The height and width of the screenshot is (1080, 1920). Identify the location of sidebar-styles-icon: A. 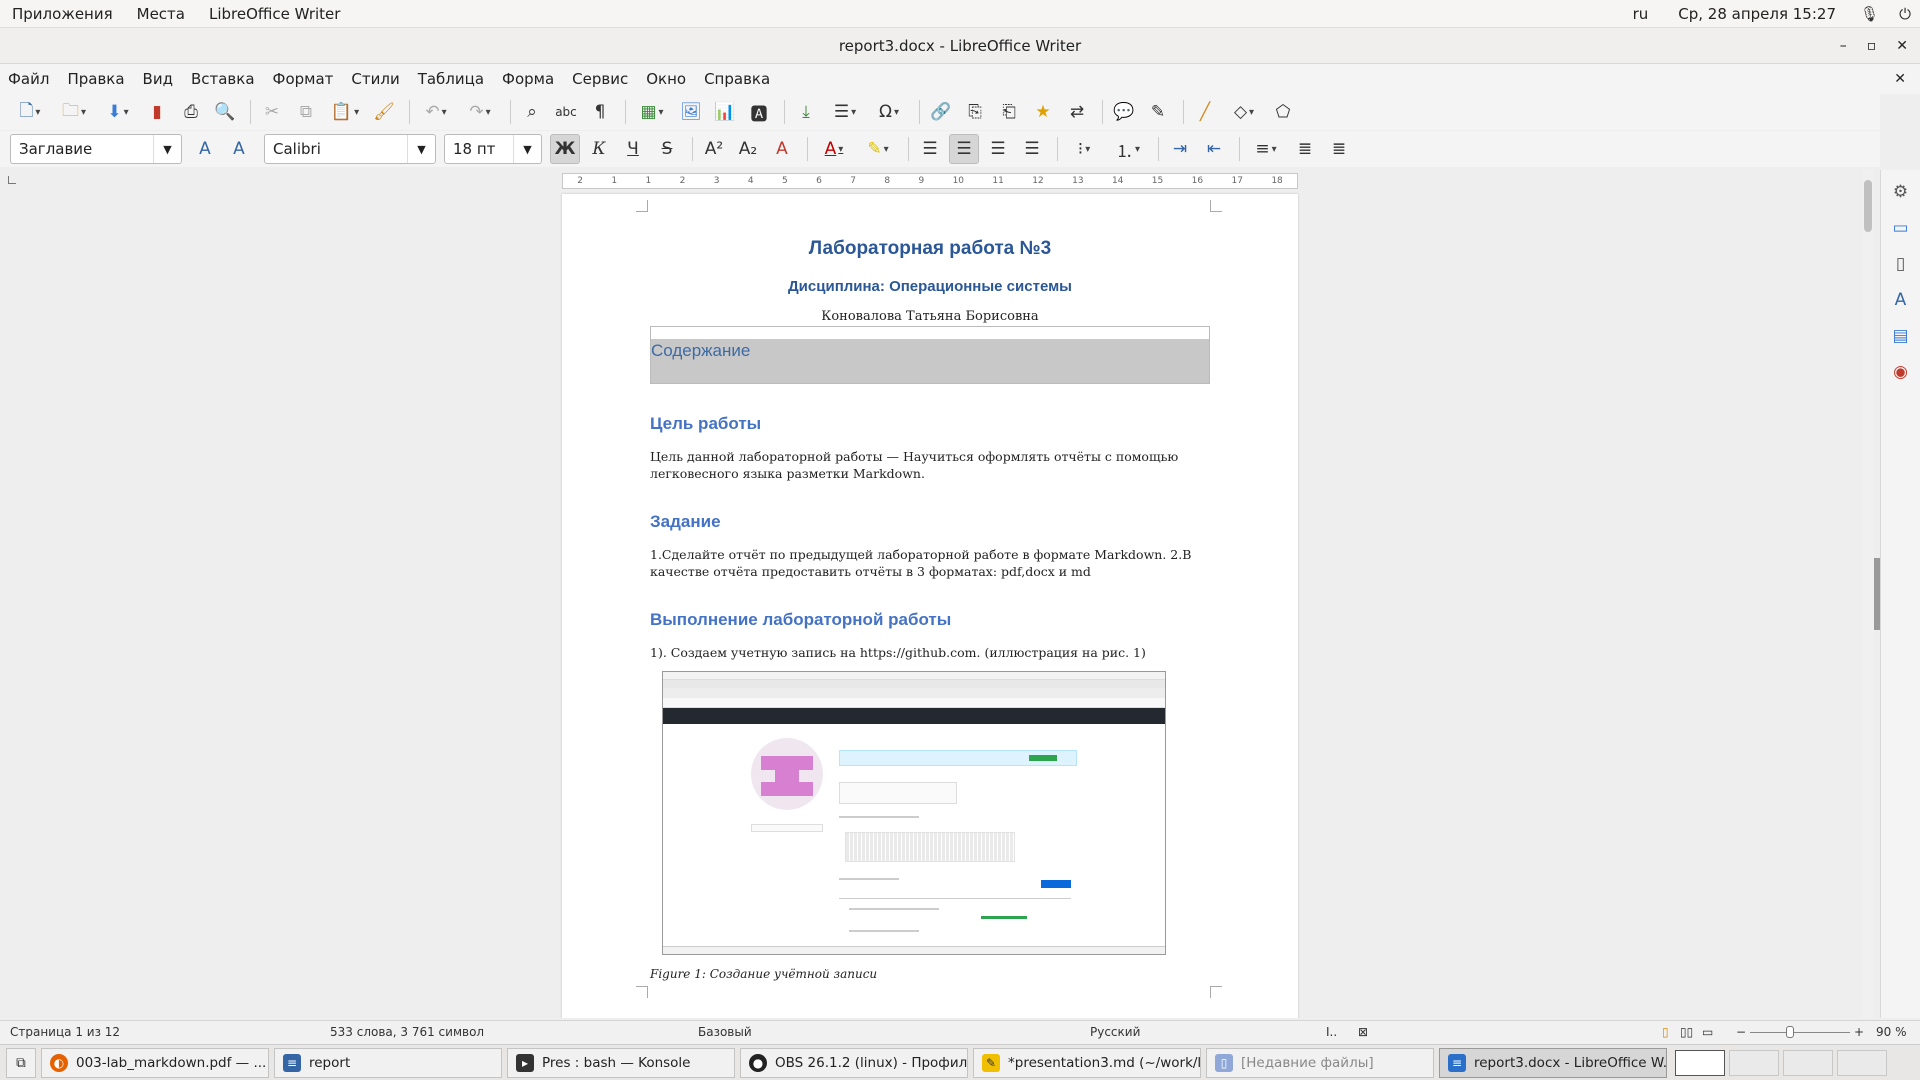
(1901, 300).